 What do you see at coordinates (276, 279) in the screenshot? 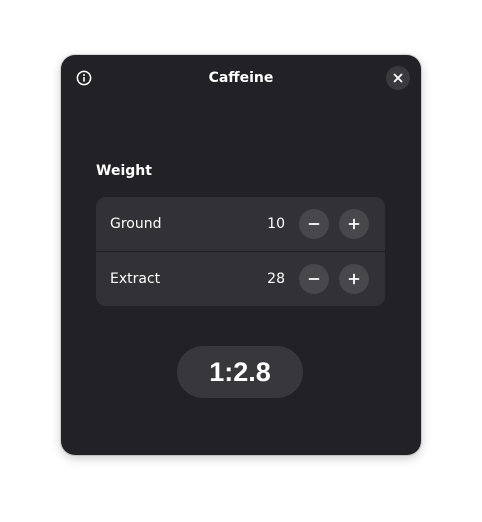
I see `extract-value: 28` at bounding box center [276, 279].